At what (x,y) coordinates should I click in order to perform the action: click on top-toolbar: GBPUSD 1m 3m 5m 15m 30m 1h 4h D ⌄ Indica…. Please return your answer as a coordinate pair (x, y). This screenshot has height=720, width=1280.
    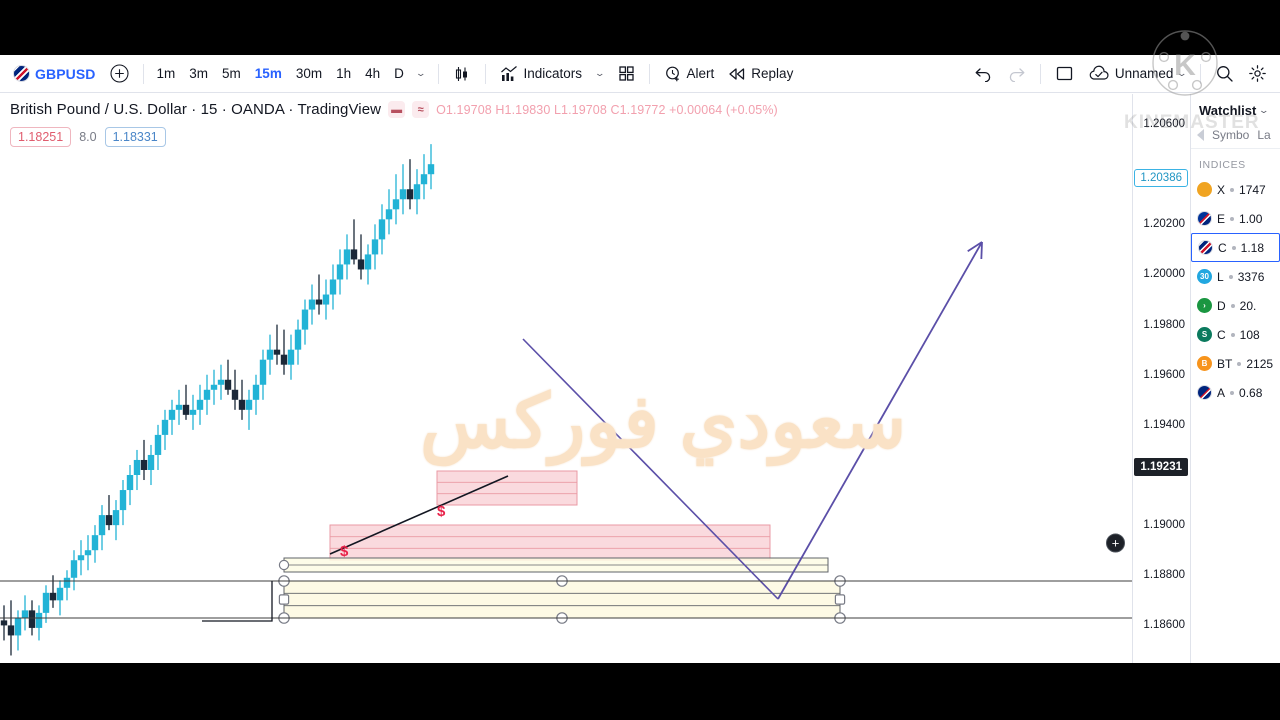
    Looking at the image, I should click on (640, 74).